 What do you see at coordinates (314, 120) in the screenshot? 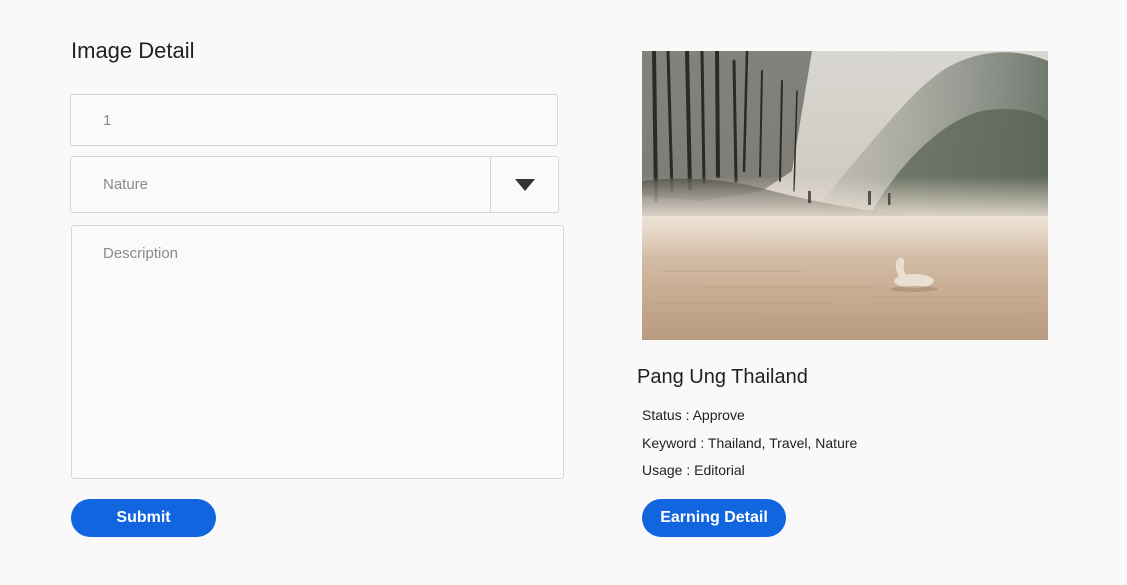
I see `image-id-input` at bounding box center [314, 120].